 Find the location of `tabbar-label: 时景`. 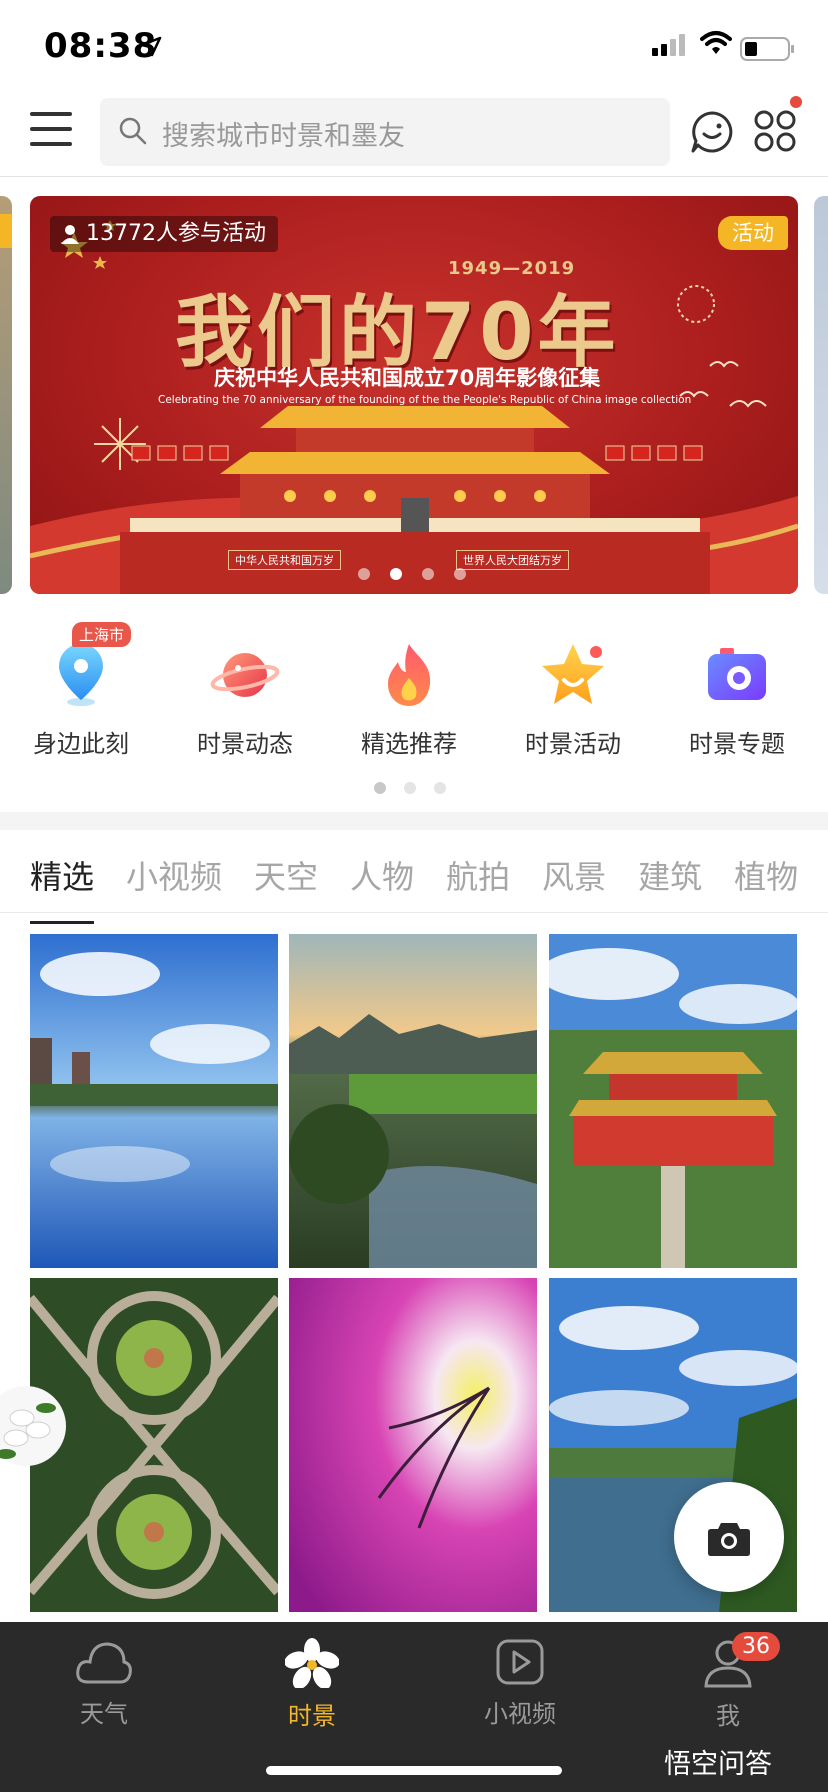

tabbar-label: 时景 is located at coordinates (312, 1716).